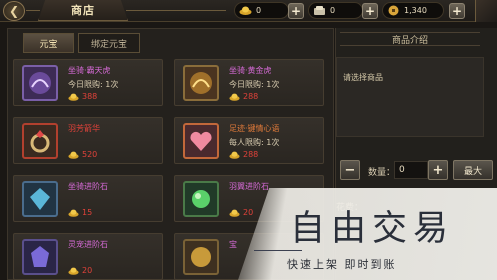 This screenshot has width=497, height=280. I want to click on currency-copper: 1,340, so click(413, 10).